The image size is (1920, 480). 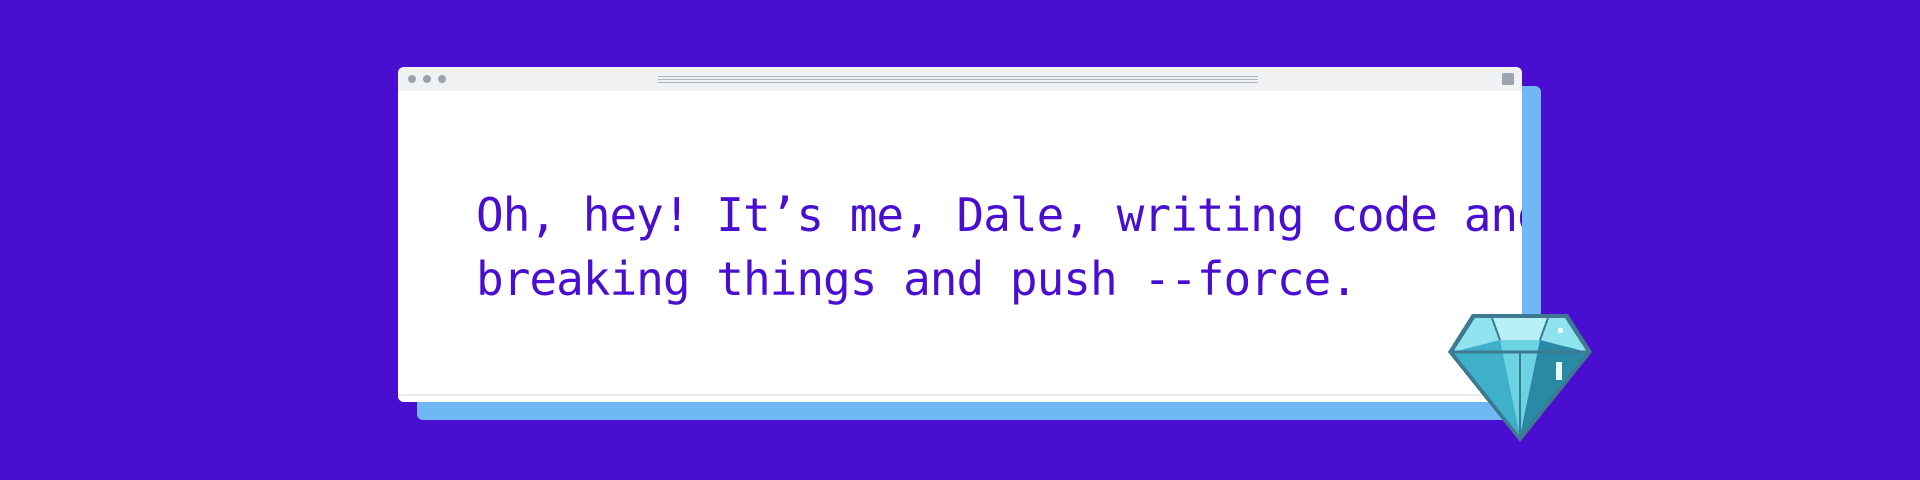 I want to click on intro-line-1: Oh, hey! It’s me, Dale, writing code and, so click(x=999, y=215).